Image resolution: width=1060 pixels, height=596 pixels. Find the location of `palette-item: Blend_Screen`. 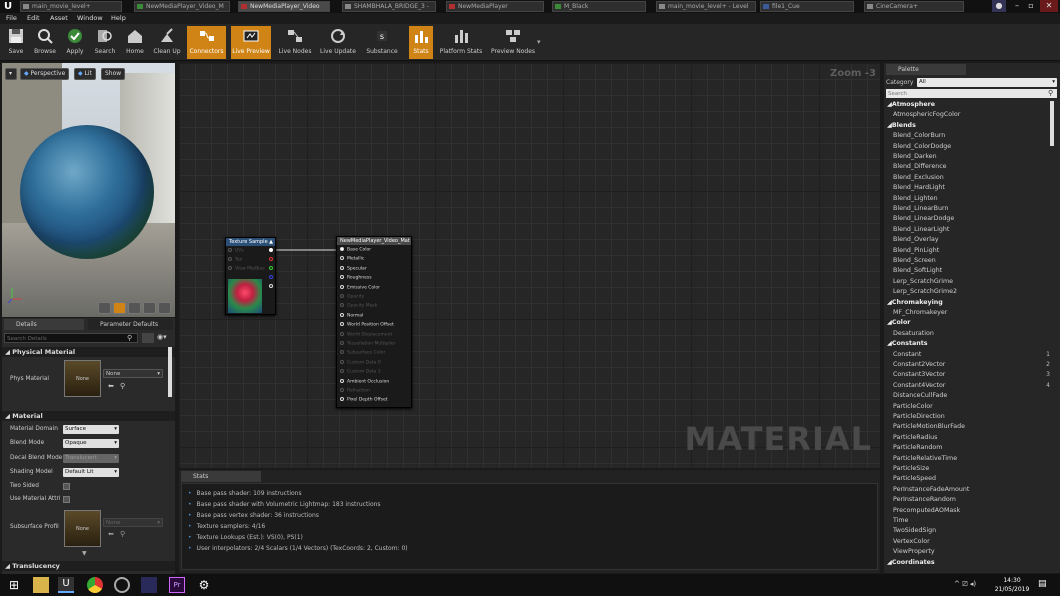

palette-item: Blend_Screen is located at coordinates (914, 260).